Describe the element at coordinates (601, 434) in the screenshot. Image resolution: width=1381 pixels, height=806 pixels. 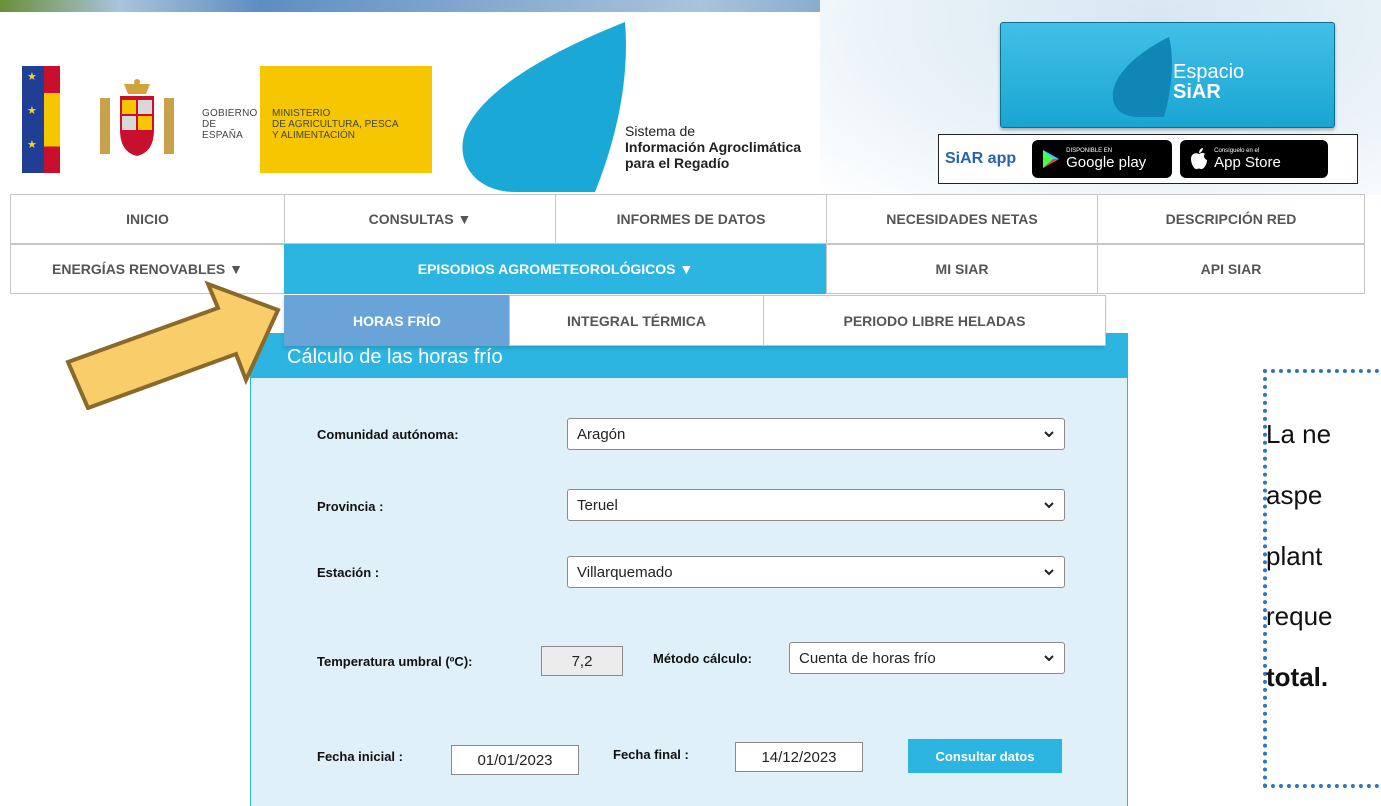
I see `comunidad-value: Aragón` at that location.